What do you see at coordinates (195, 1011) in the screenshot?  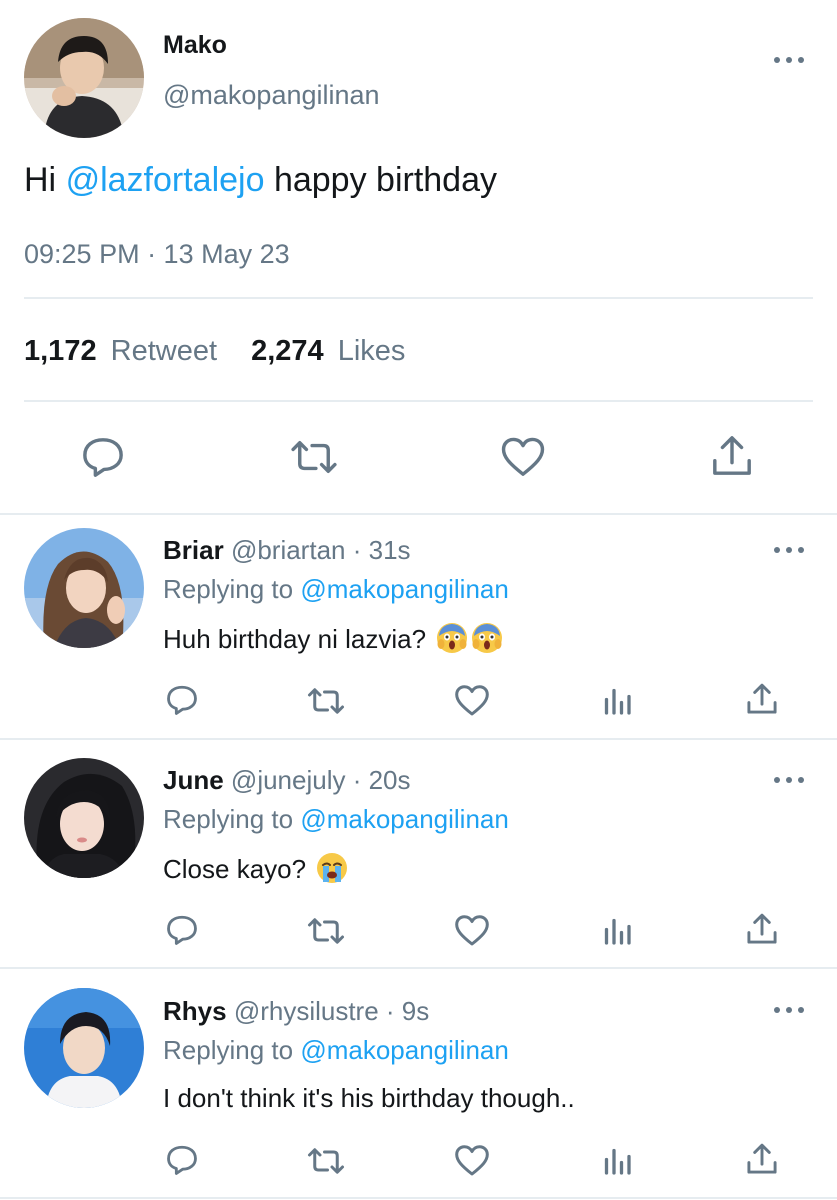 I see `reply-author-name: Rhys` at bounding box center [195, 1011].